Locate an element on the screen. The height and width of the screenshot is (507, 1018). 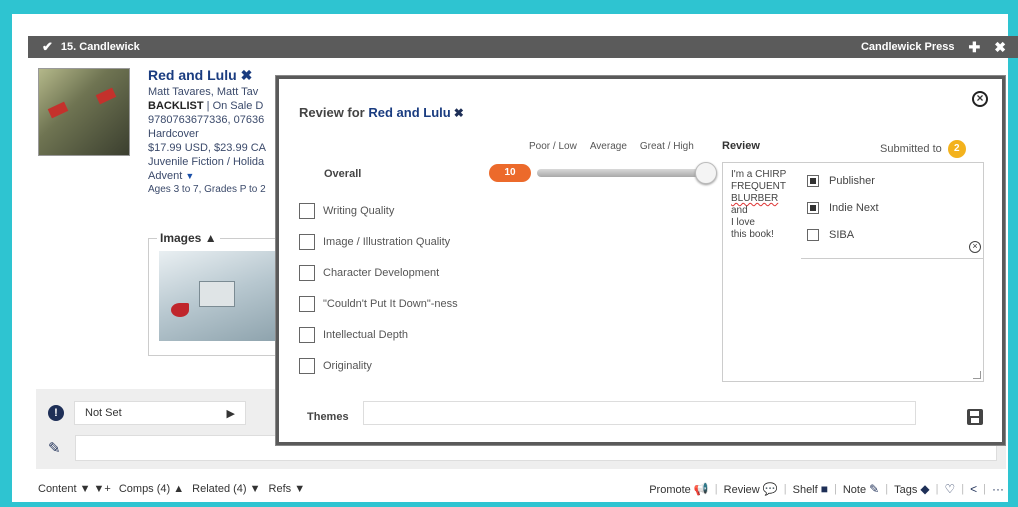
promote-label: Promote is located at coordinates (670, 490).